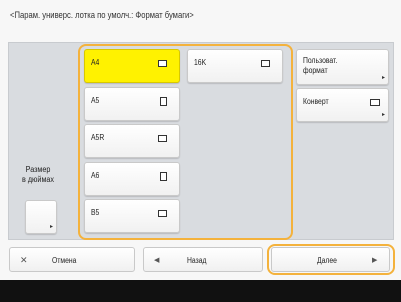 The image size is (401, 302). Describe the element at coordinates (315, 70) in the screenshot. I see `custom-format-label-line2: формат` at that location.